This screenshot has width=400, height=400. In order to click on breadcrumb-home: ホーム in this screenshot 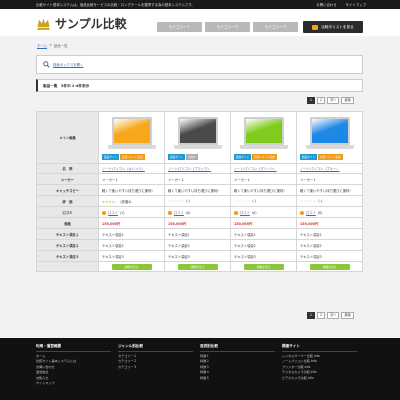, I will do `click(42, 45)`.